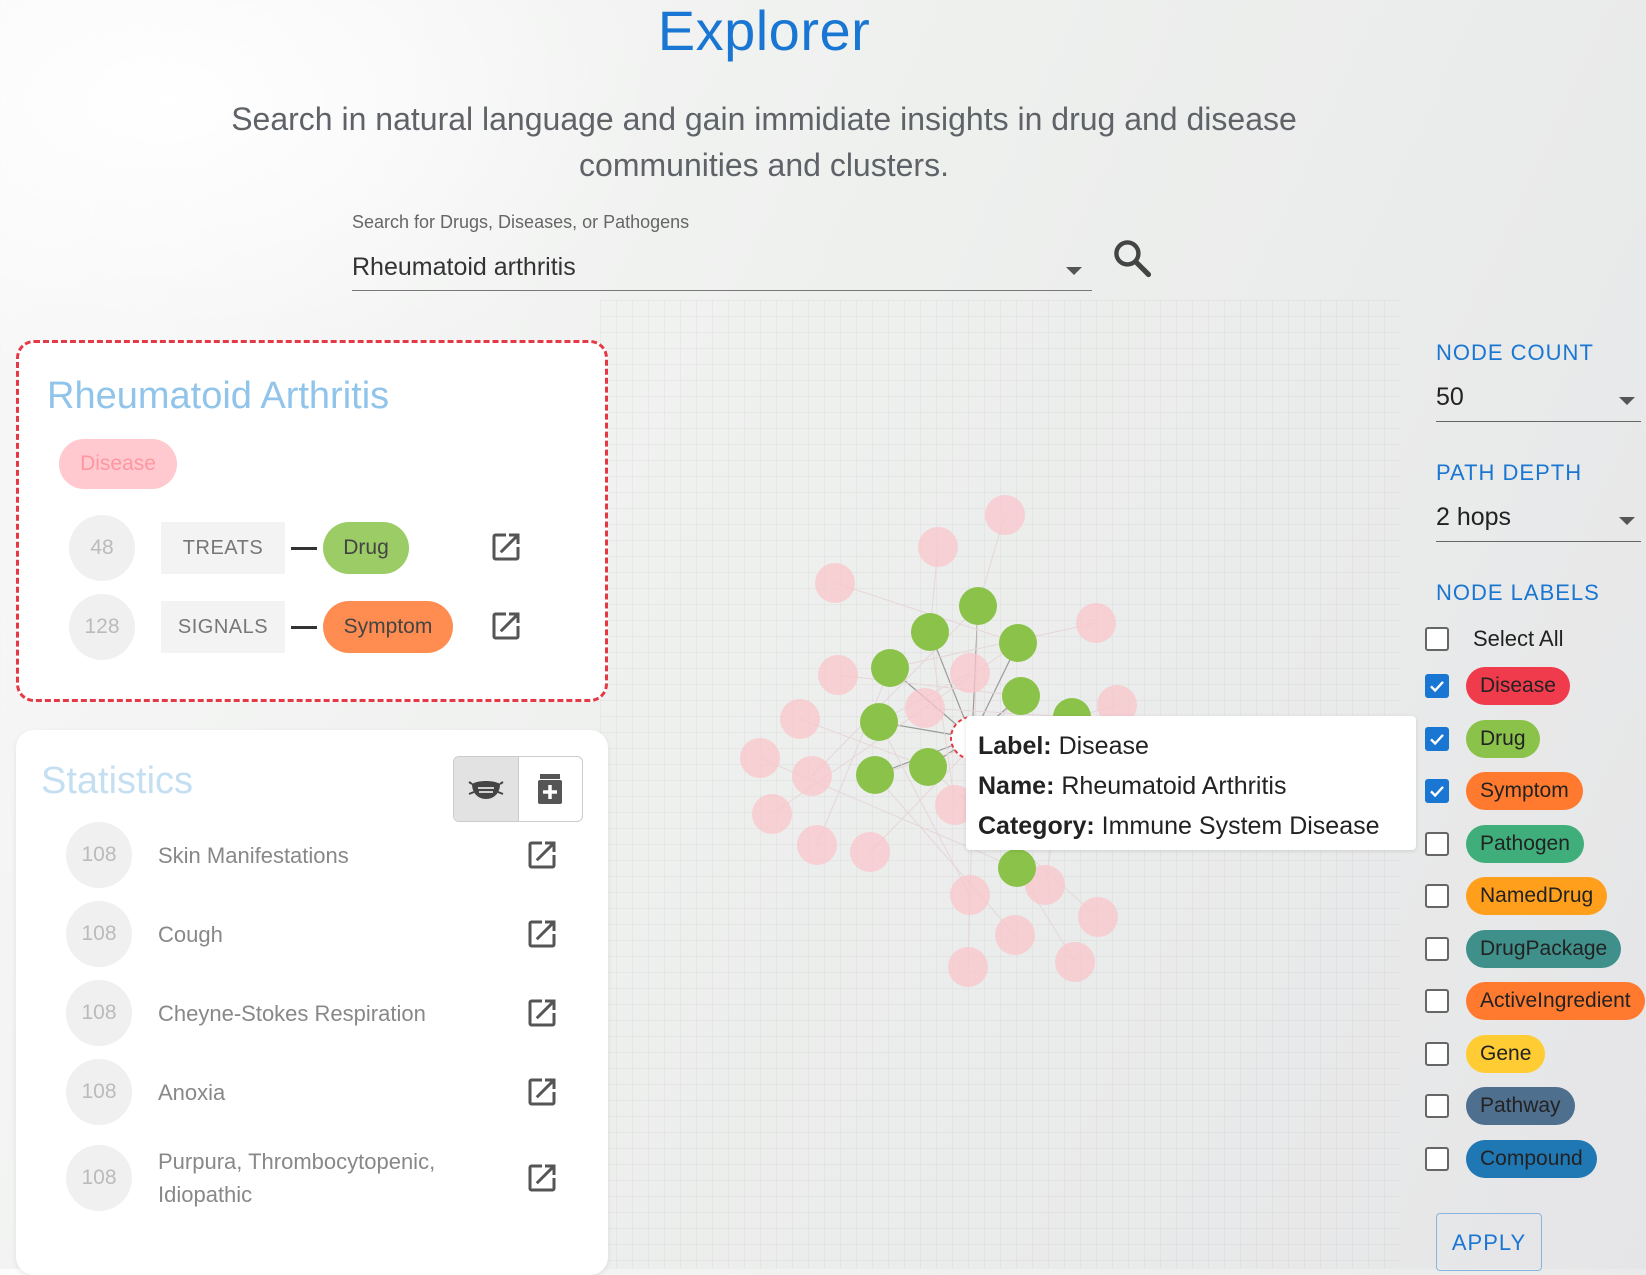 Image resolution: width=1646 pixels, height=1275 pixels. What do you see at coordinates (1509, 472) in the screenshot?
I see `path-depth-label: PATH DEPTH` at bounding box center [1509, 472].